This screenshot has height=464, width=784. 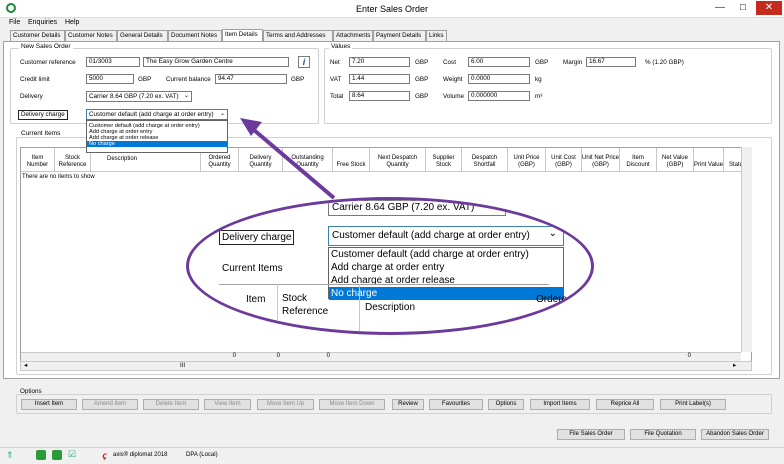 What do you see at coordinates (294, 164) in the screenshot?
I see `arrow-shaft` at bounding box center [294, 164].